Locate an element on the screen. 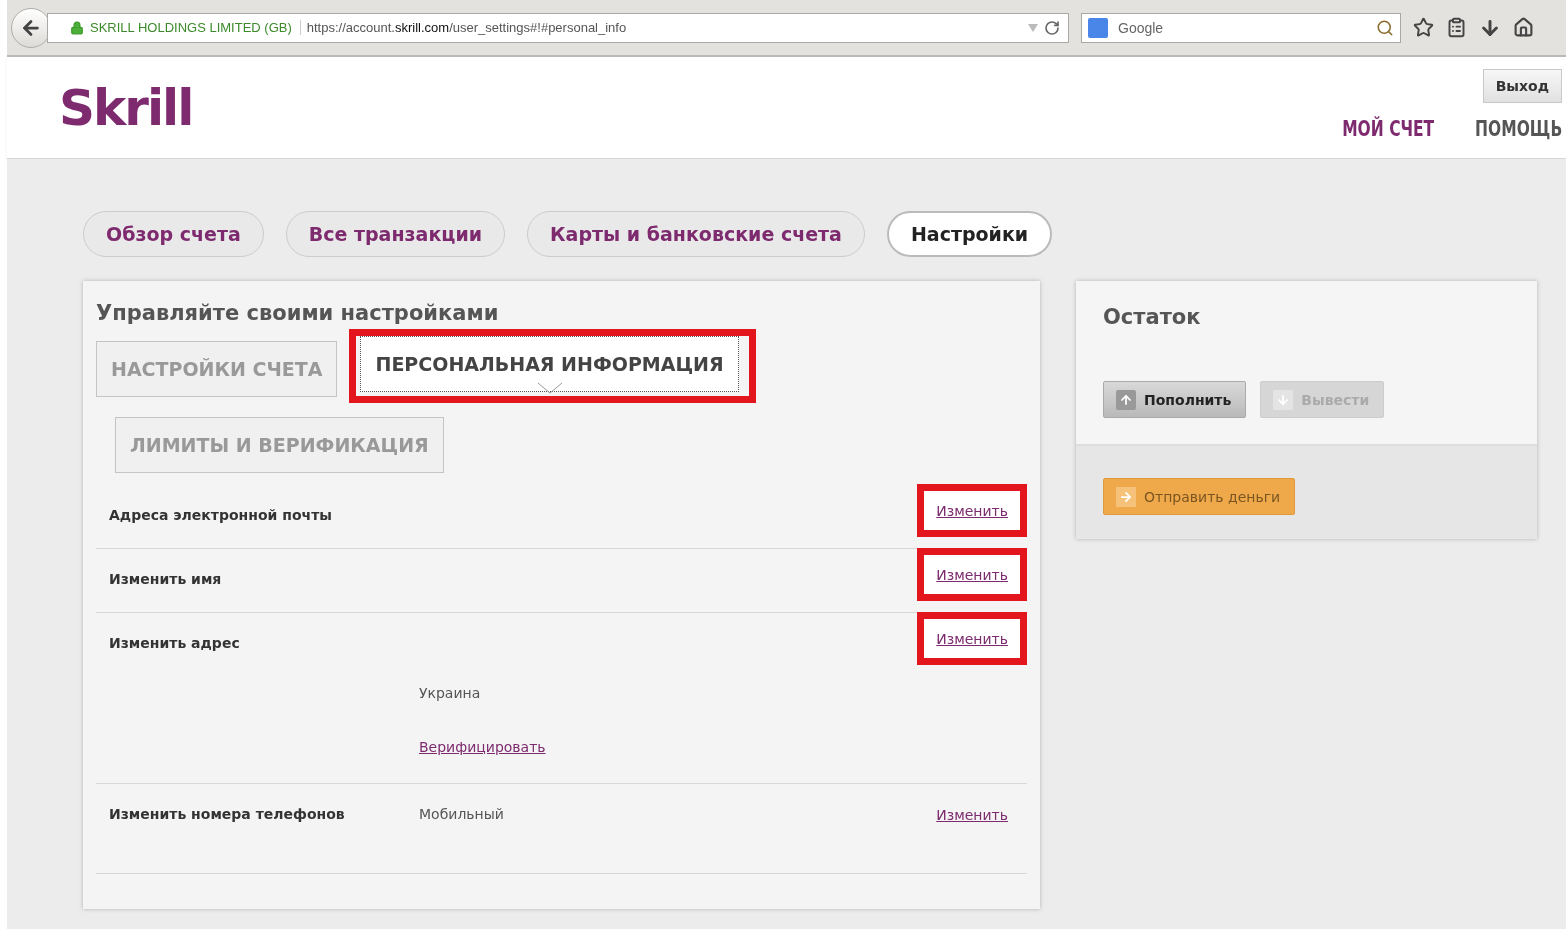 The image size is (1566, 929). url-text: https://account.skrill.com/user_settings#!#personal_info is located at coordinates (467, 27).